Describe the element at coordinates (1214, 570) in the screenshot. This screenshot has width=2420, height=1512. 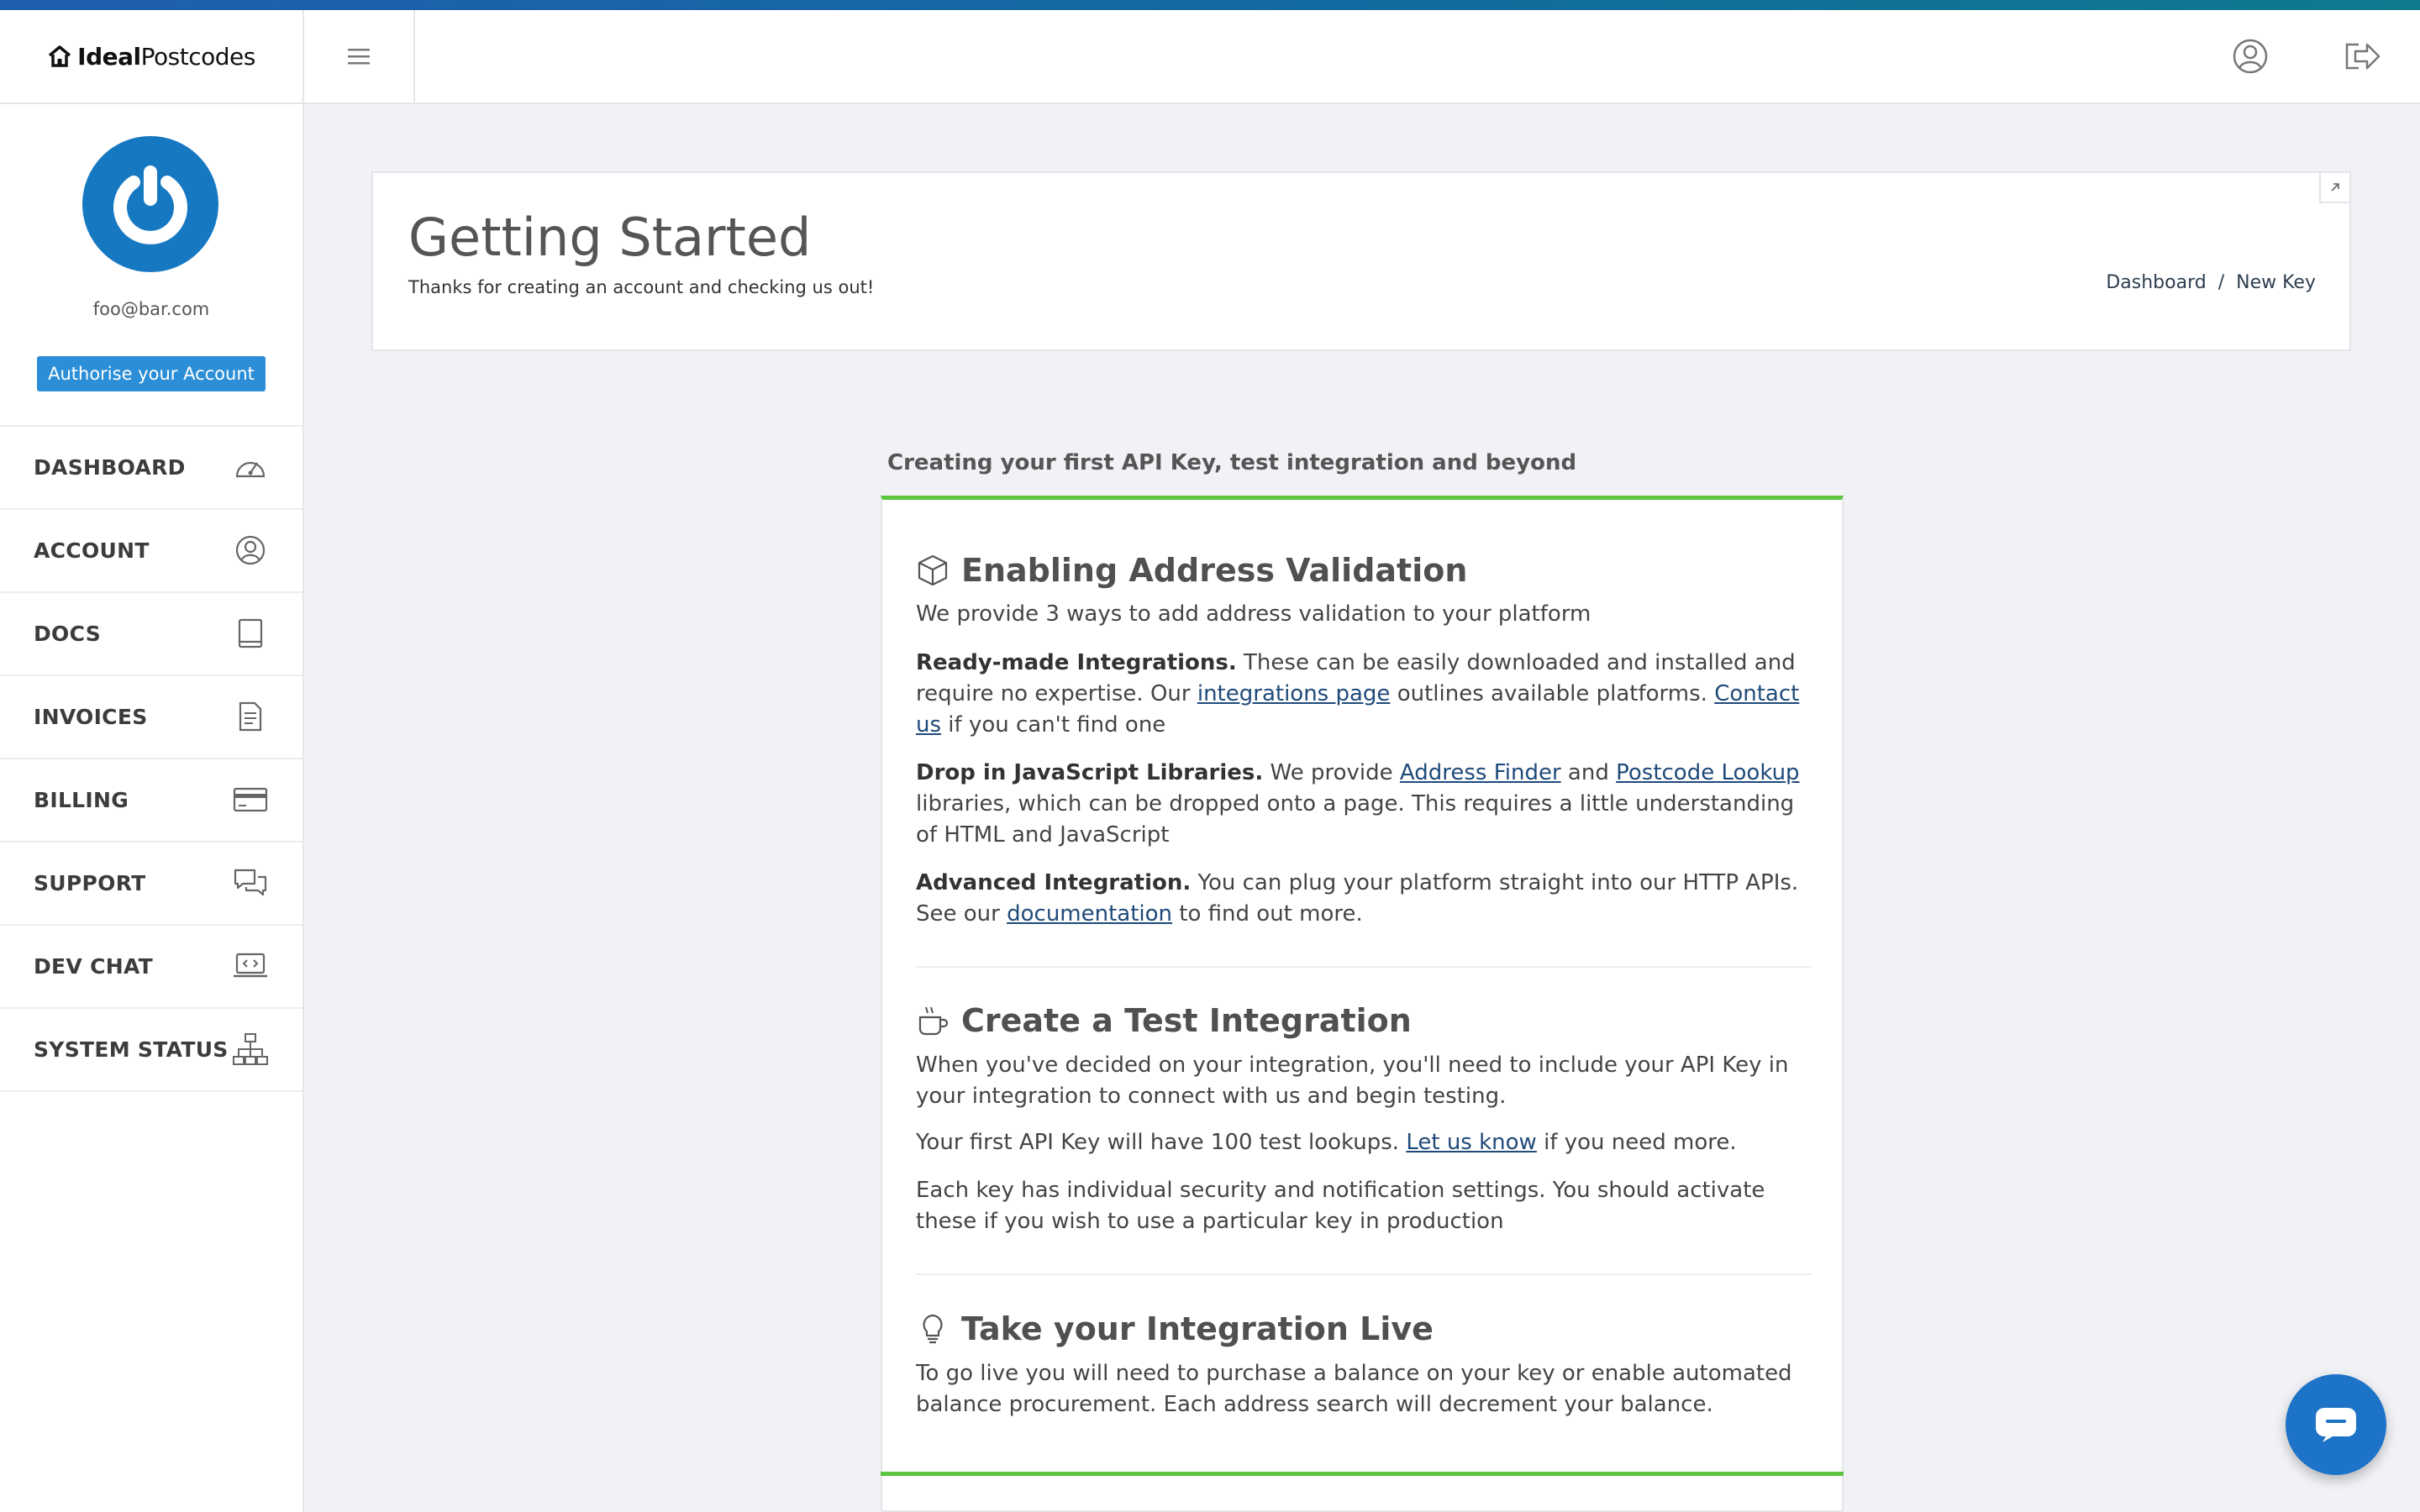
I see `section-title-text: Enabling Address Validation` at that location.